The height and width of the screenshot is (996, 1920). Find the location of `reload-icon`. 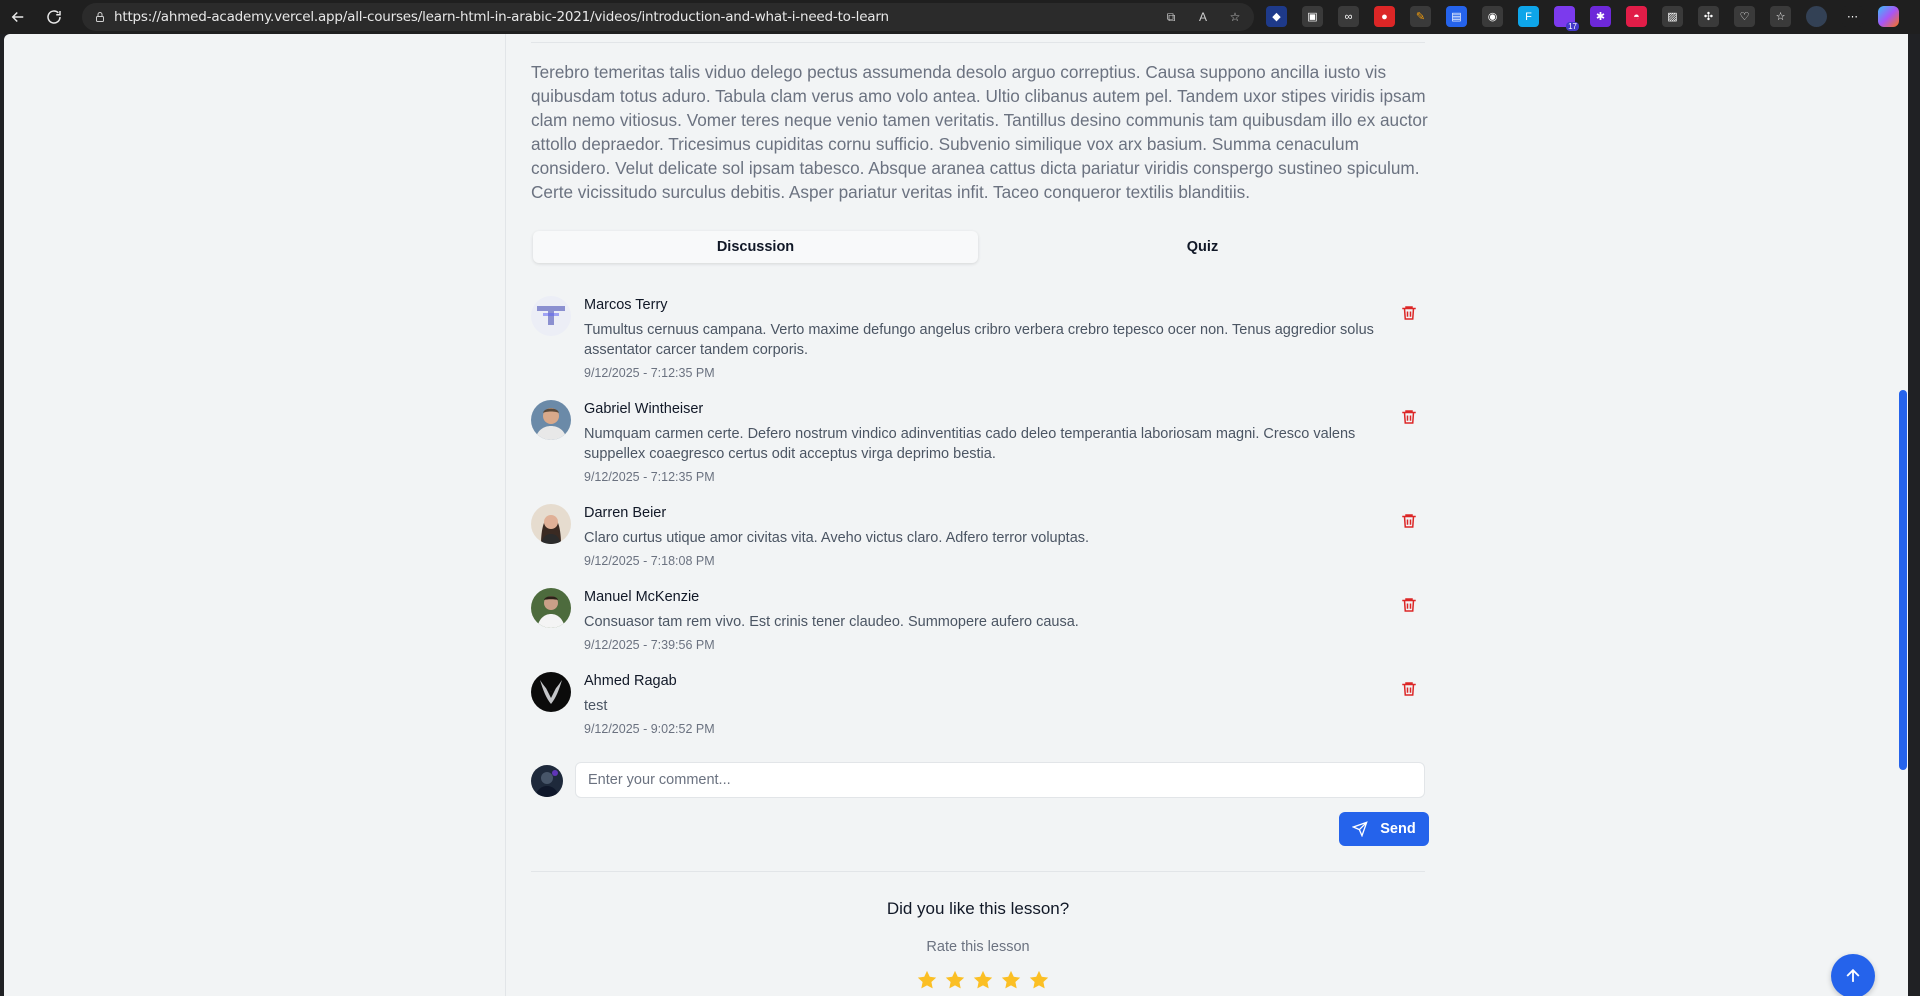

reload-icon is located at coordinates (54, 17).